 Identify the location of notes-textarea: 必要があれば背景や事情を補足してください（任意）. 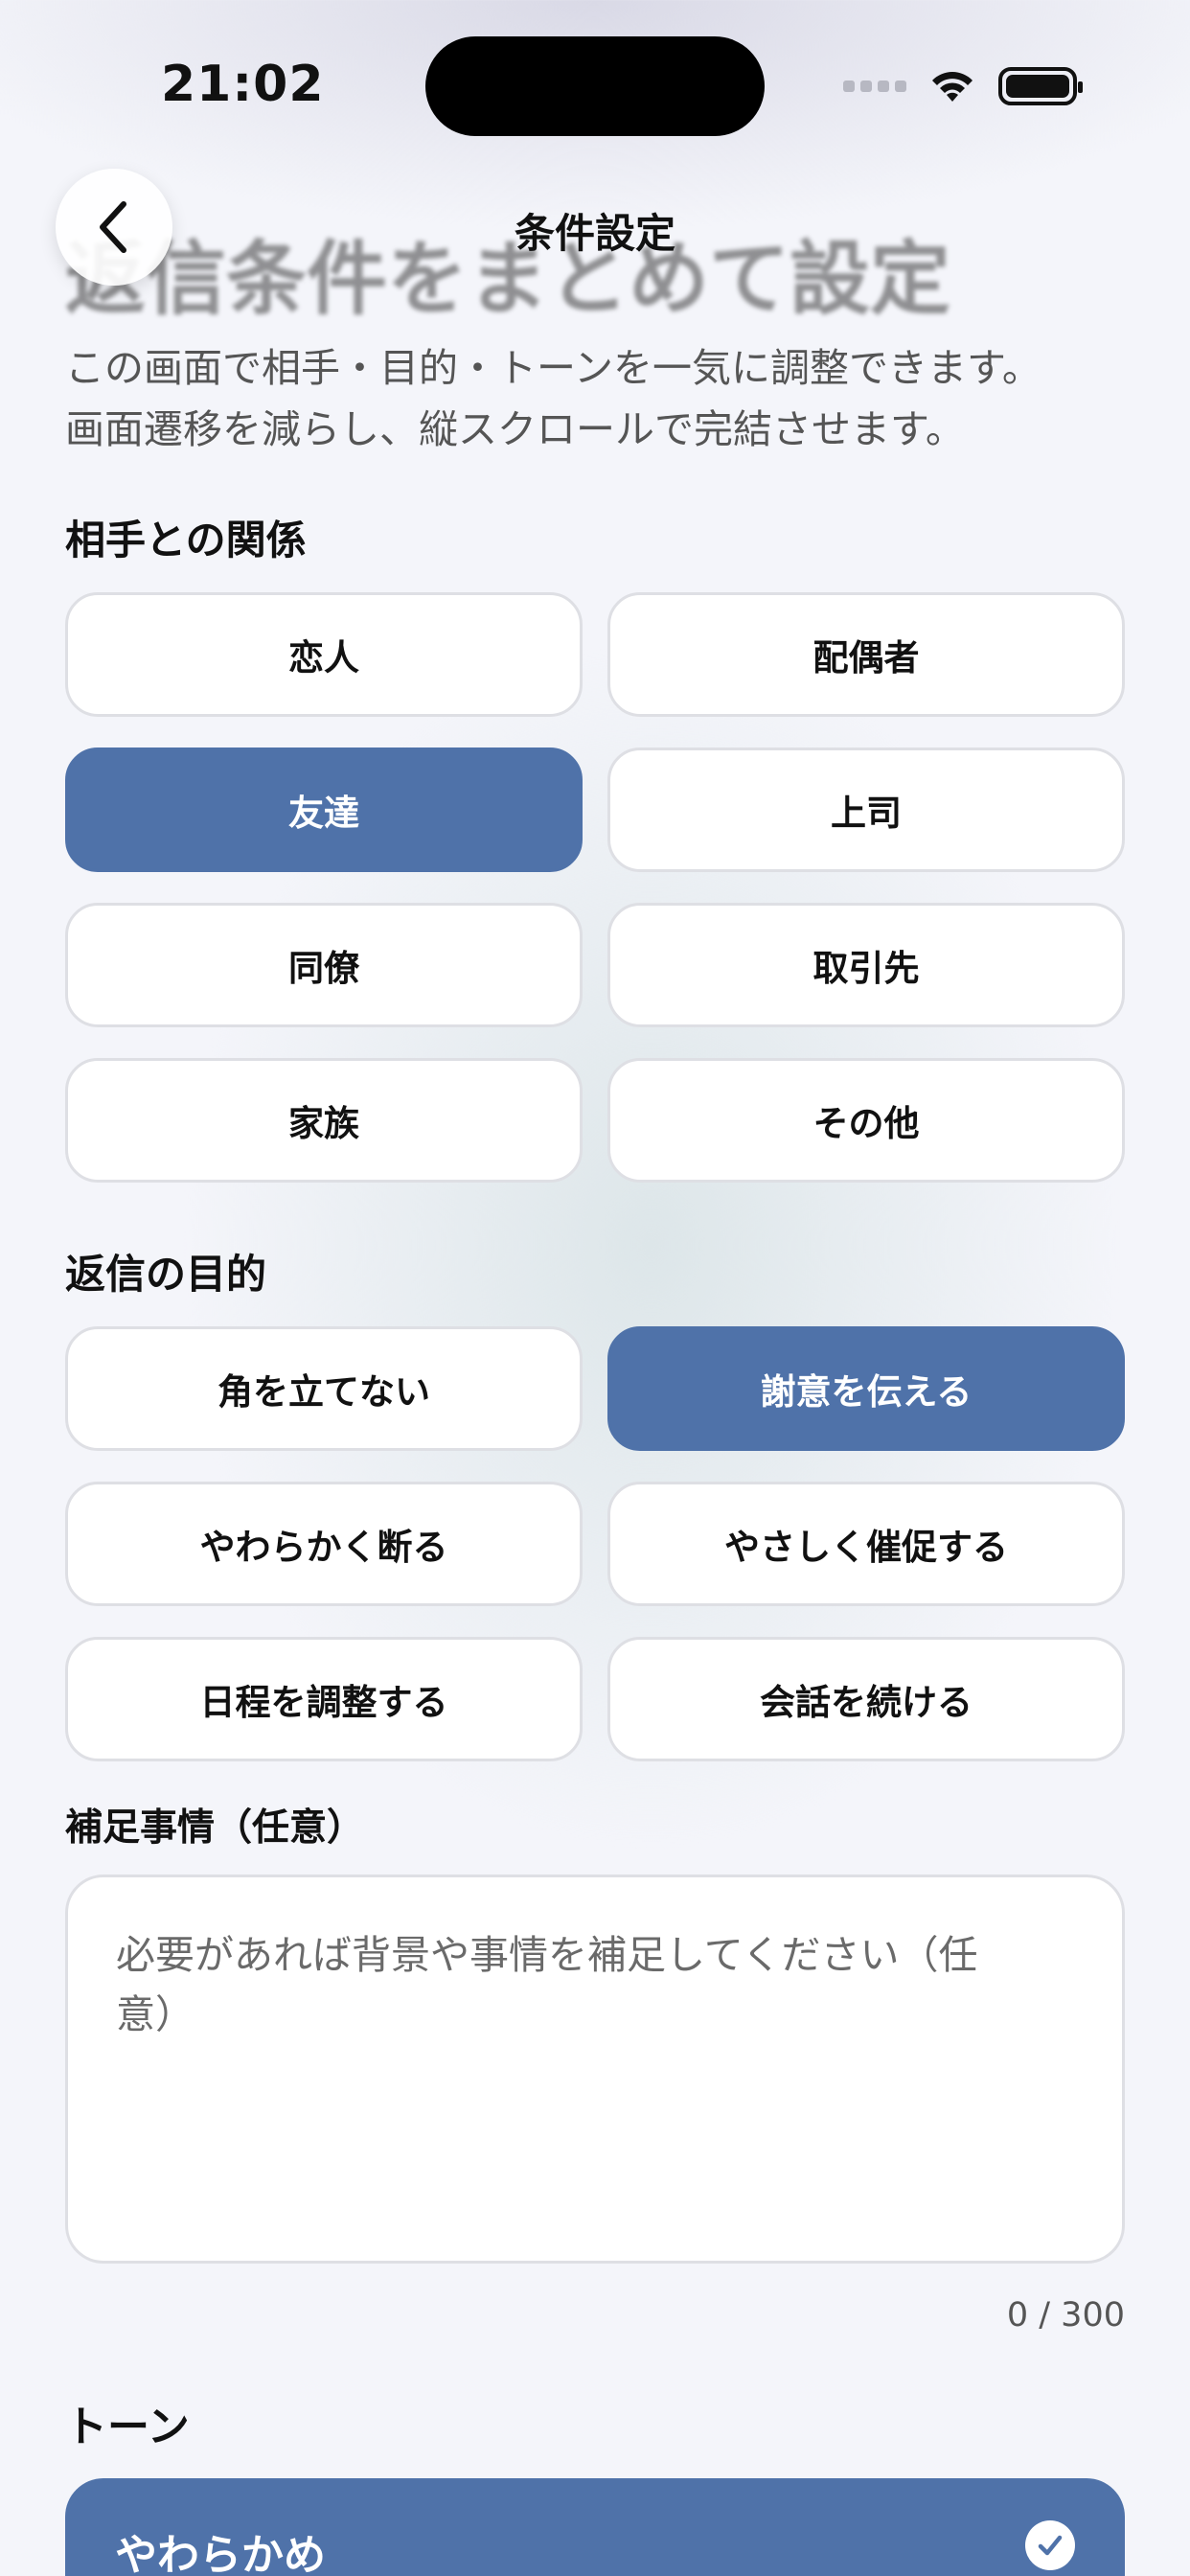
(595, 2069).